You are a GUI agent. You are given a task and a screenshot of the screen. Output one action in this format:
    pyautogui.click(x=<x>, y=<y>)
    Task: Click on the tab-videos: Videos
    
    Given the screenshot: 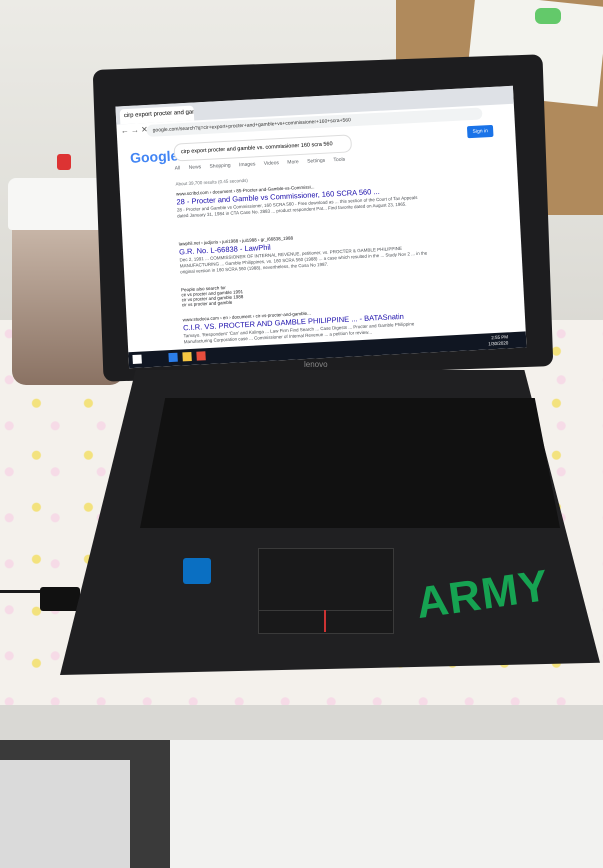 What is the action you would take?
    pyautogui.click(x=271, y=163)
    